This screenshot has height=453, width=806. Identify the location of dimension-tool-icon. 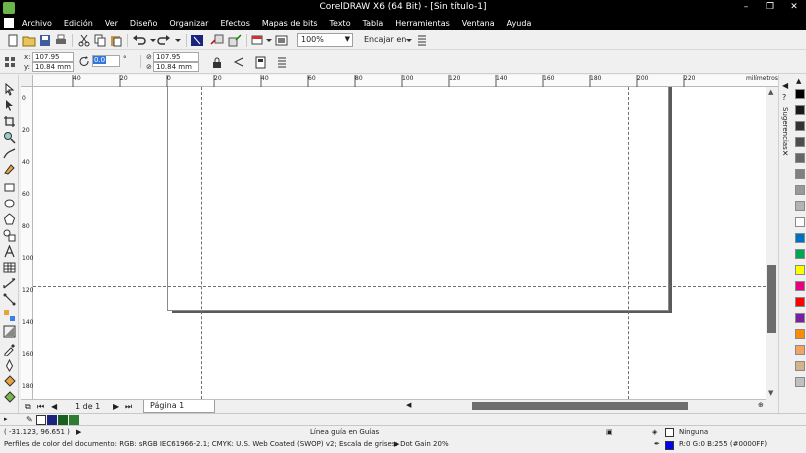
(9, 283).